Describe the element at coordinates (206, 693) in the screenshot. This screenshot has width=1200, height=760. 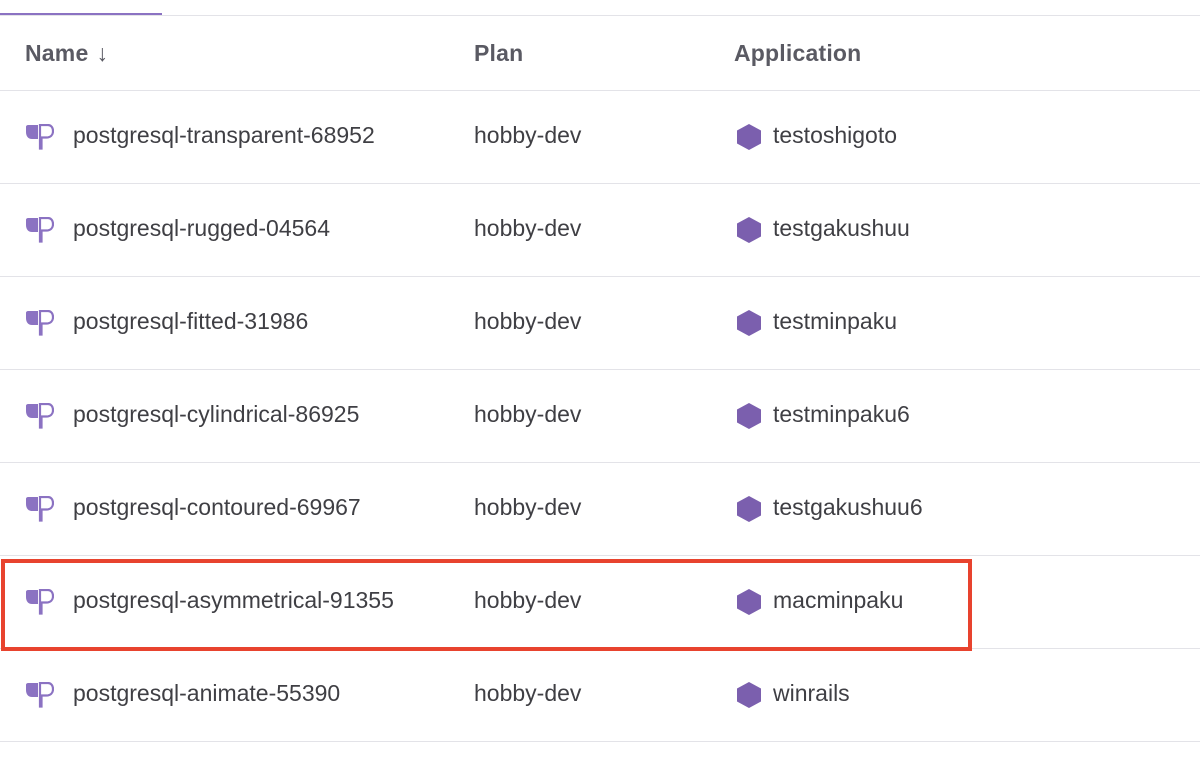
I see `addon-name: postgresql-animate-55390` at that location.